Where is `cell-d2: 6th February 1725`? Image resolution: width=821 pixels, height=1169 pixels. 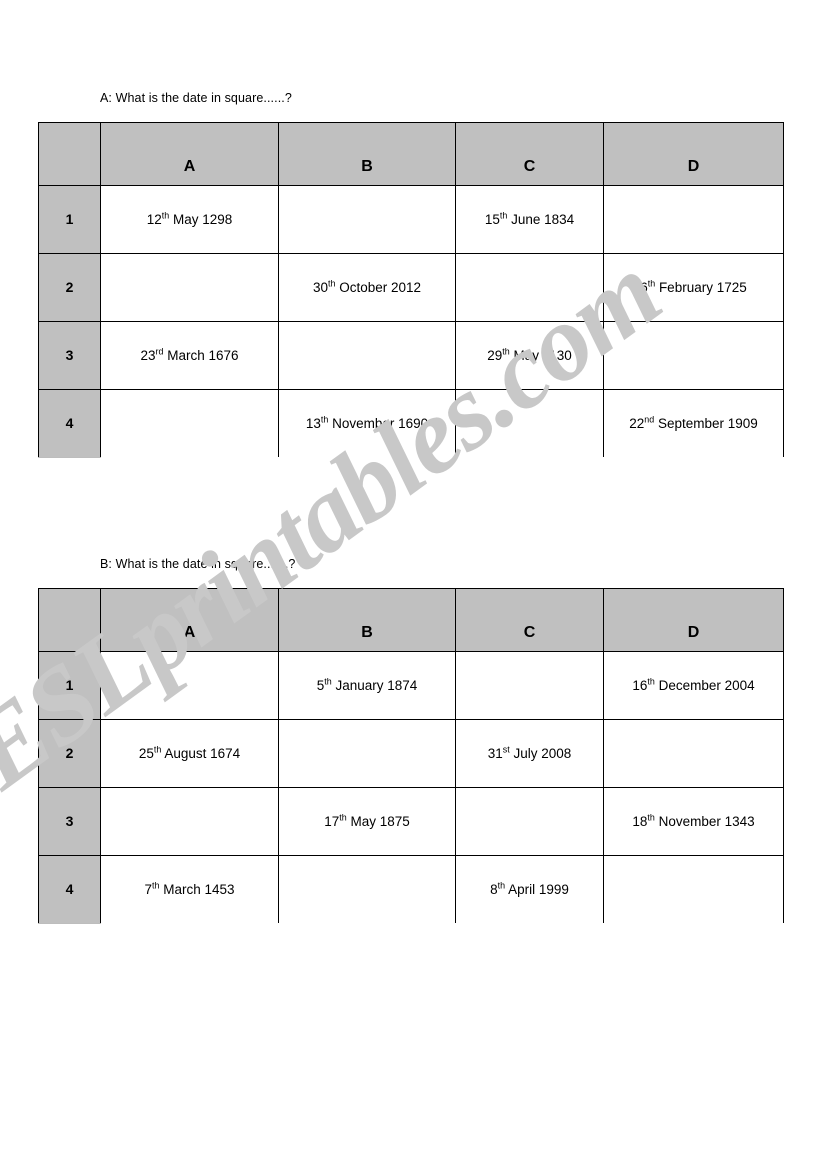 cell-d2: 6th February 1725 is located at coordinates (693, 287).